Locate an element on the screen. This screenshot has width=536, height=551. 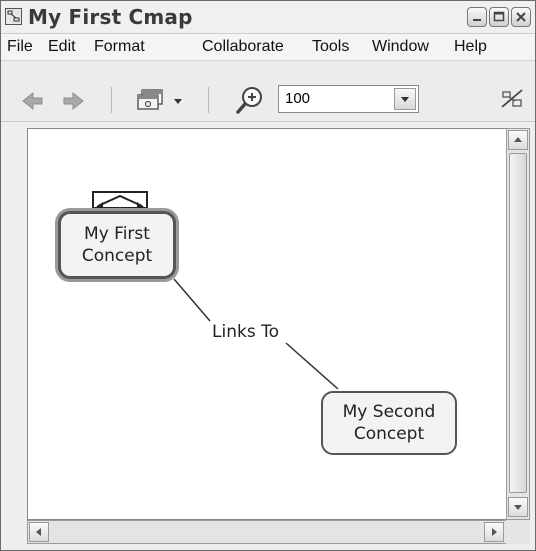
menu-format: Format is located at coordinates (119, 47).